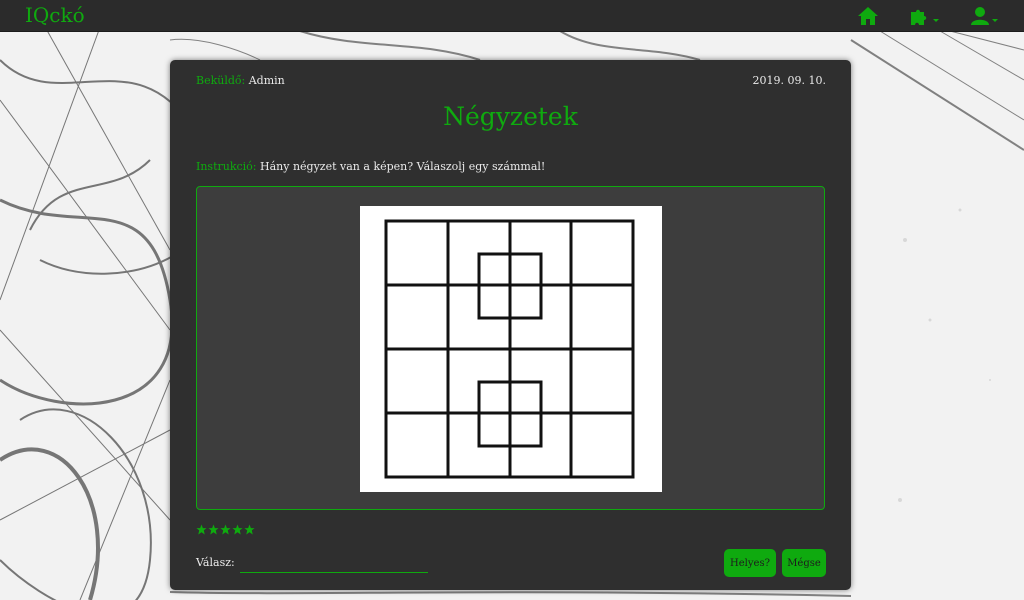 This screenshot has height=600, width=1024. I want to click on submitter-name: Admin, so click(266, 80).